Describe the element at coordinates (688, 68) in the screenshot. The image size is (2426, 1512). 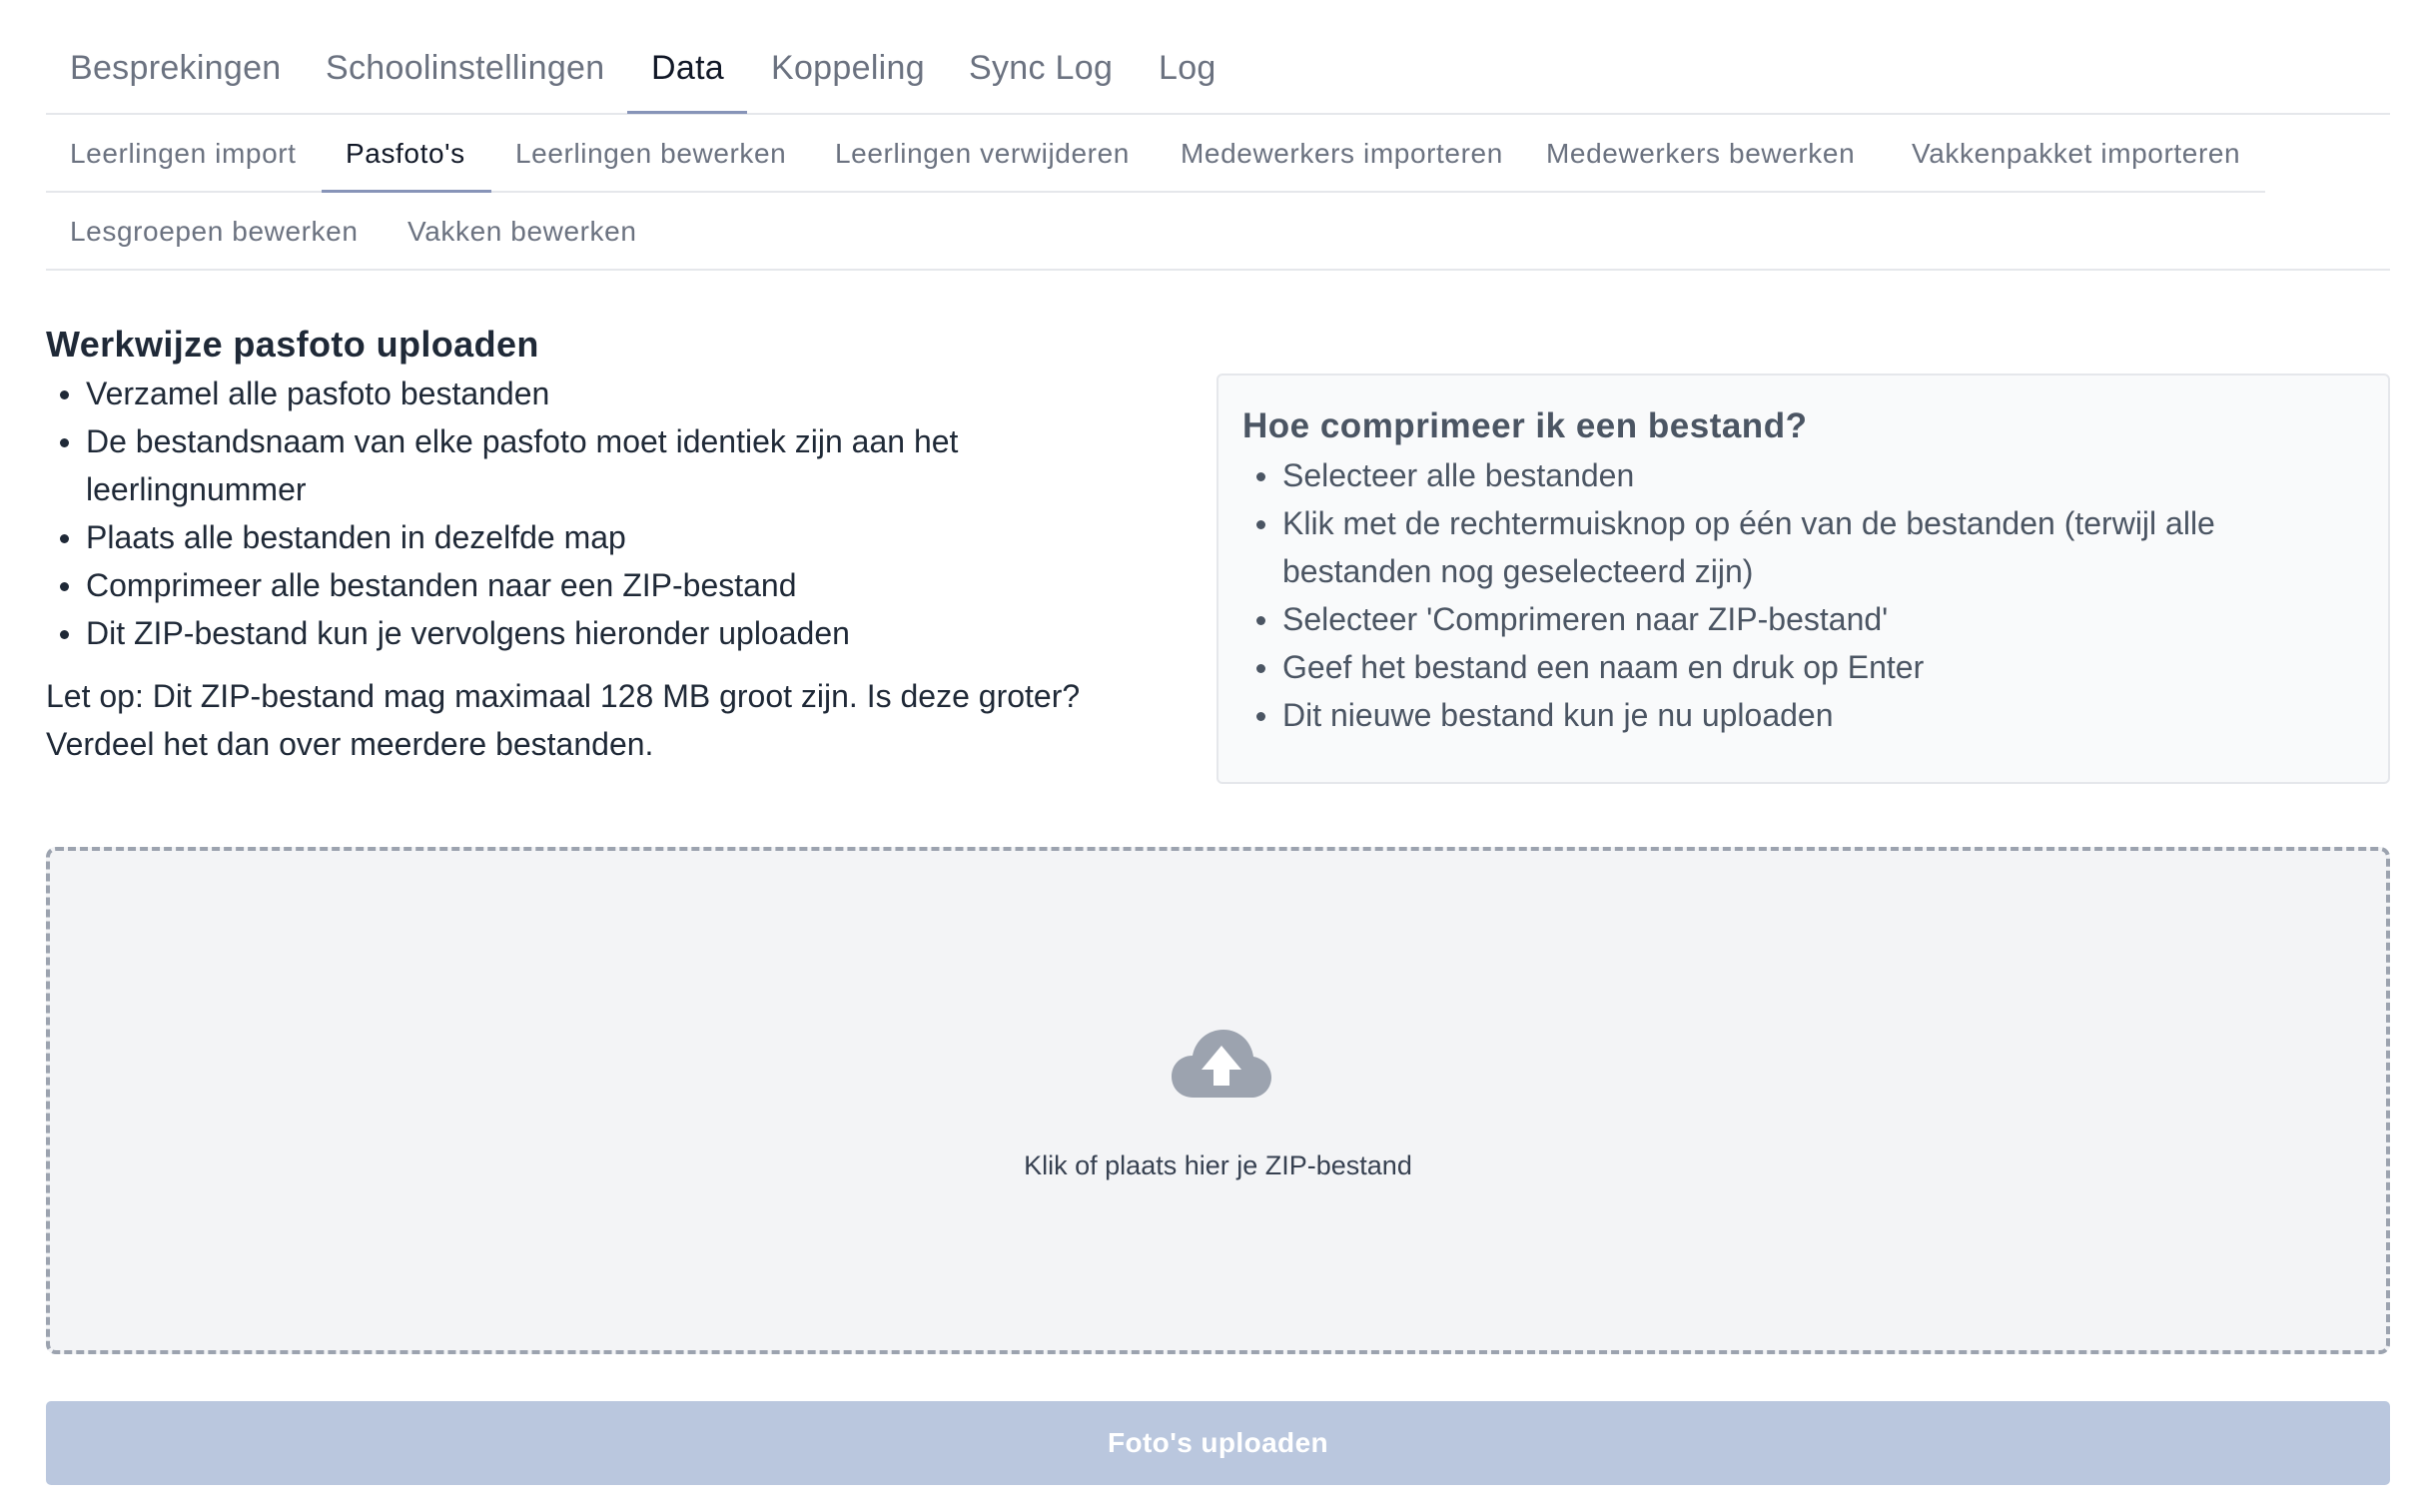
I see `tab-data: Data` at that location.